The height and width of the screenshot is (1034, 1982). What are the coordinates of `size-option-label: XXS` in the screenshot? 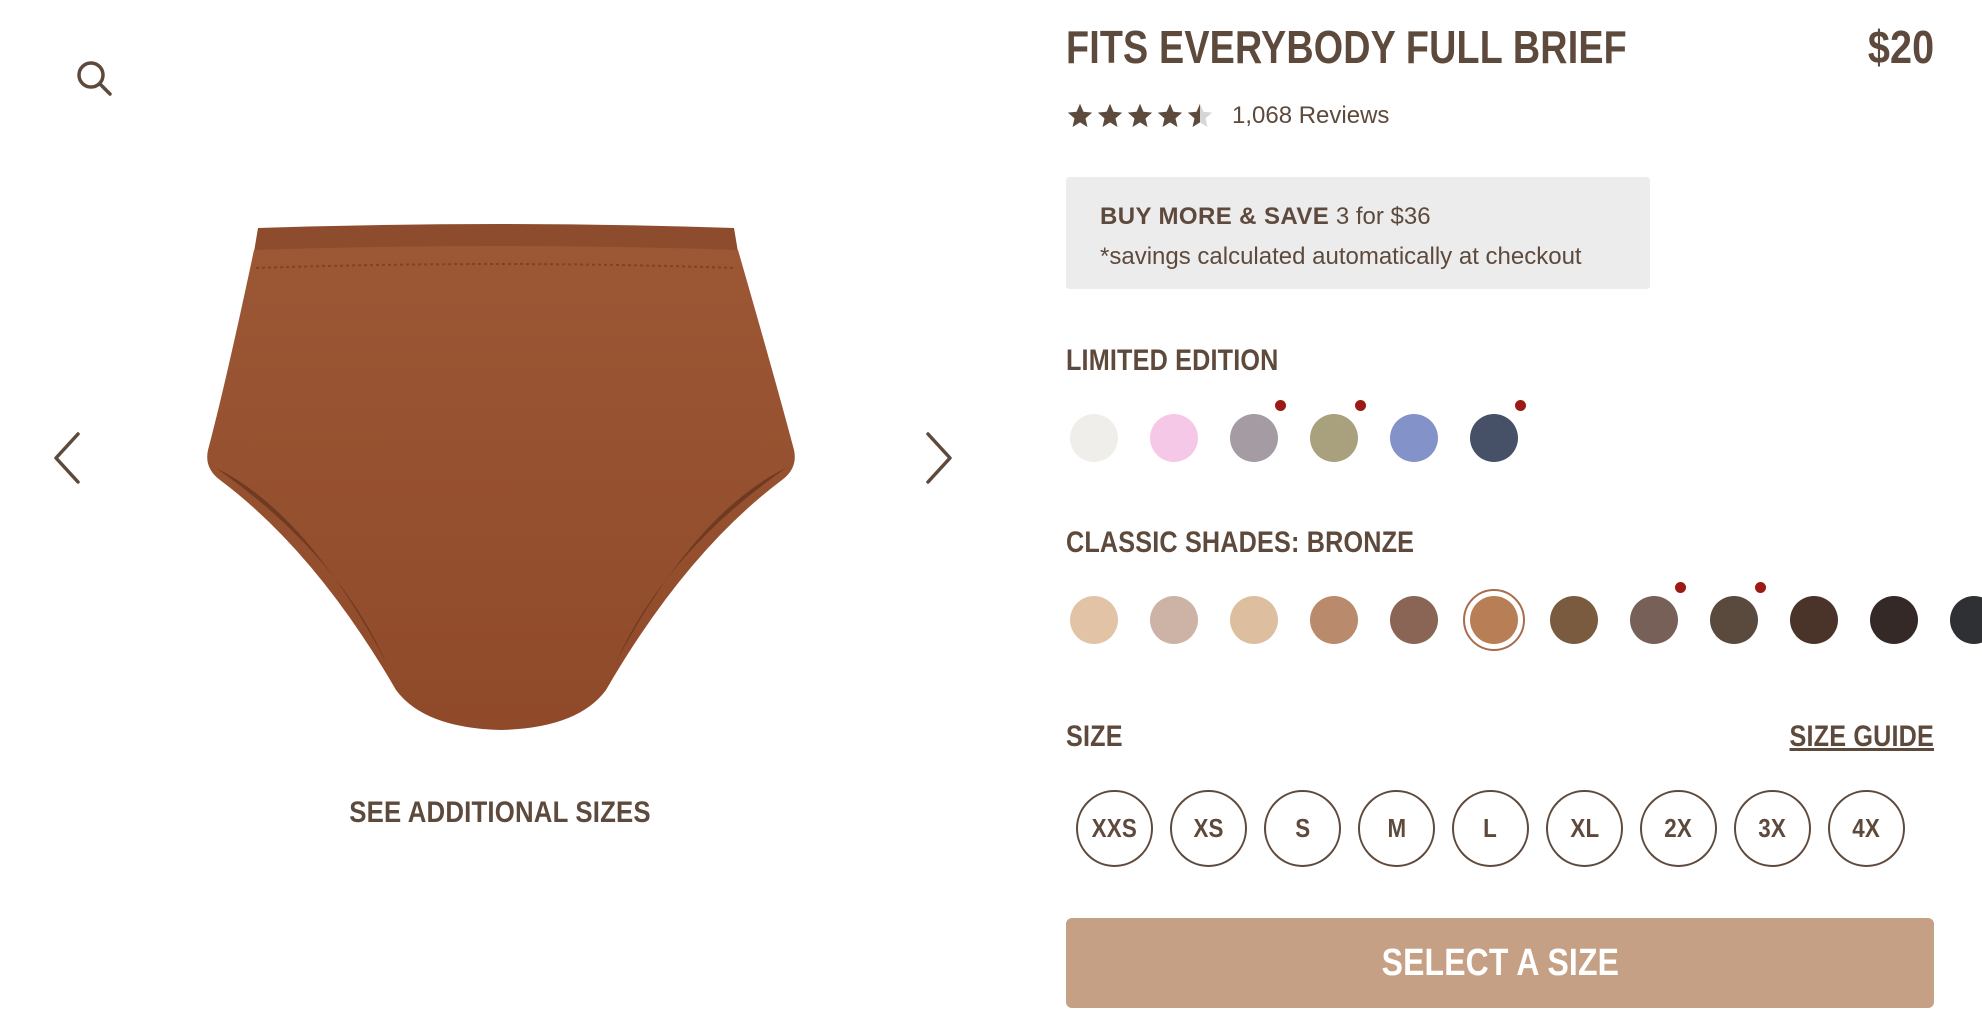 It's located at (1114, 828).